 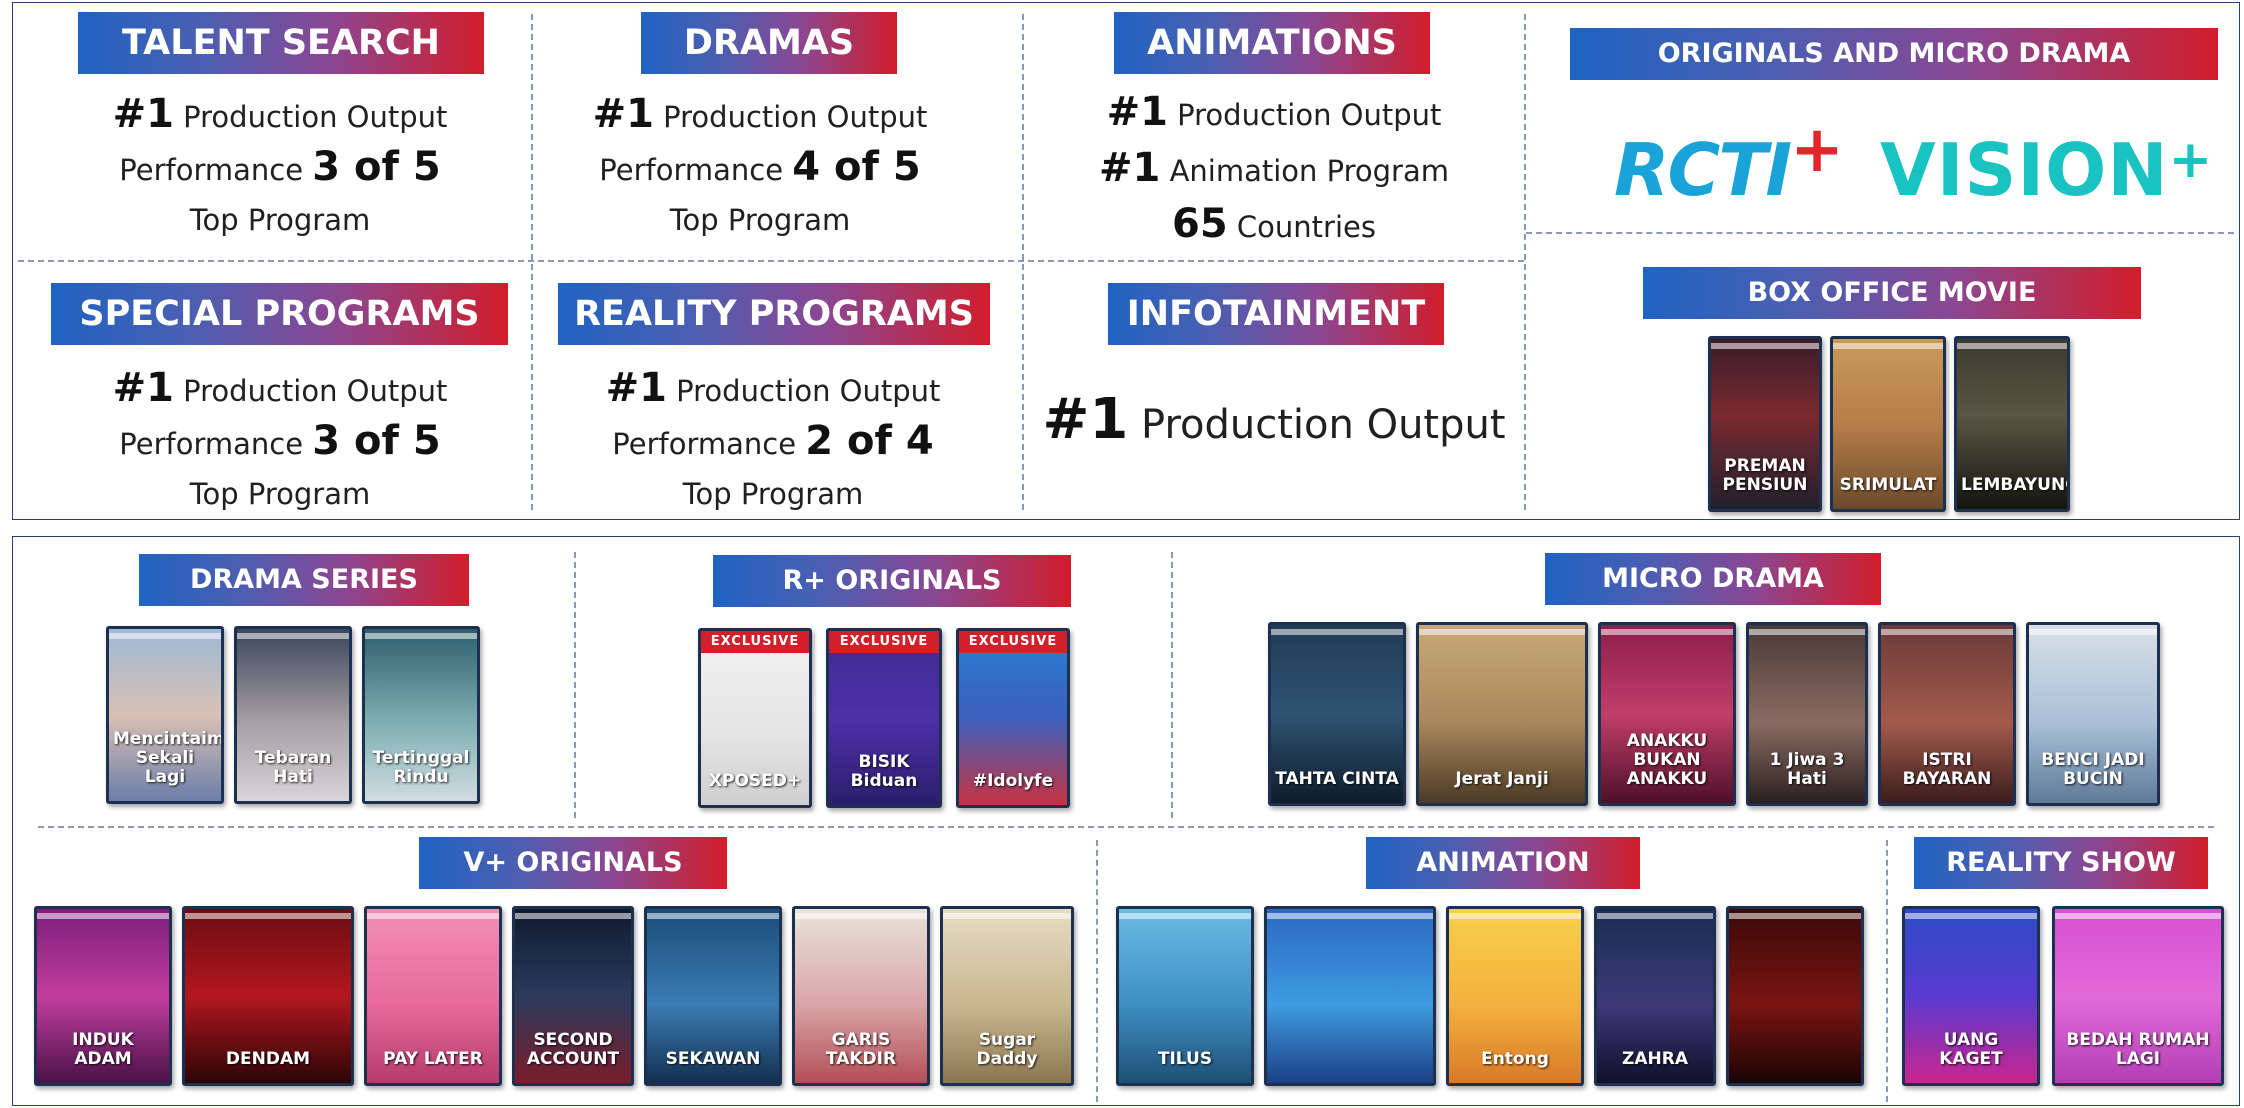 I want to click on poster-title: Mencintaimu Sekali Lagi, so click(x=168, y=758).